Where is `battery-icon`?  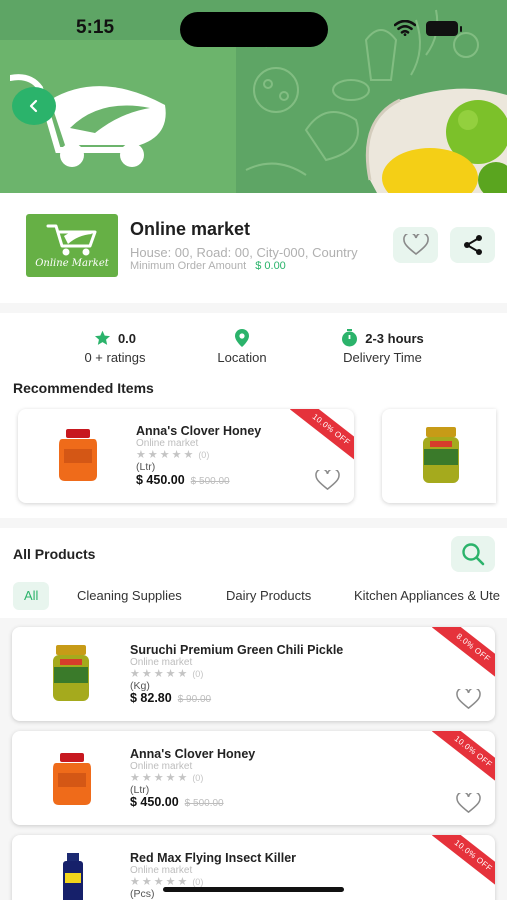 battery-icon is located at coordinates (444, 28).